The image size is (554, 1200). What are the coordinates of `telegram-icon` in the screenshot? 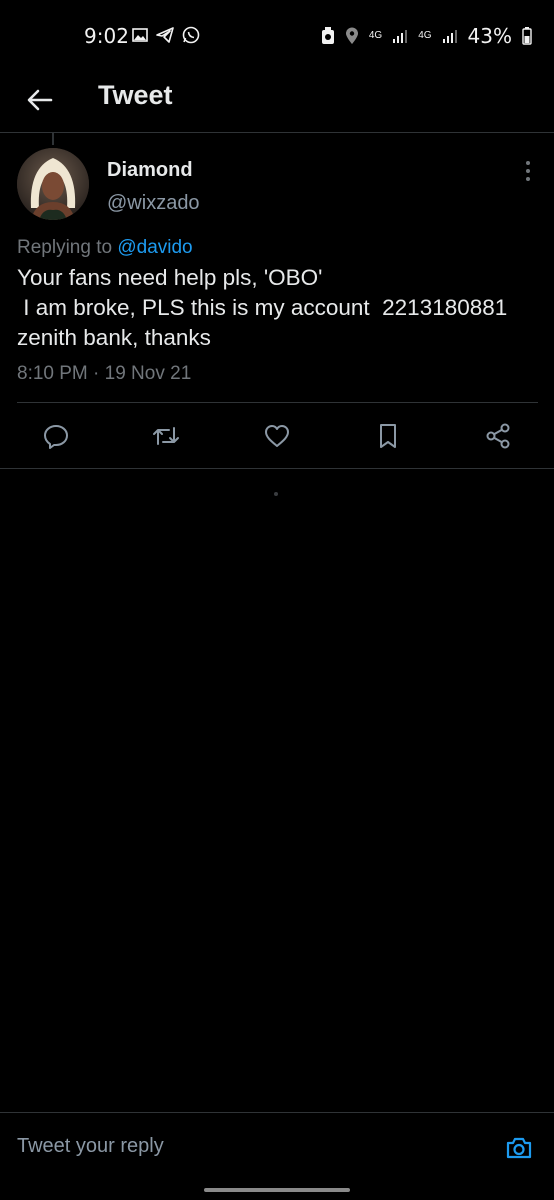 It's located at (165, 35).